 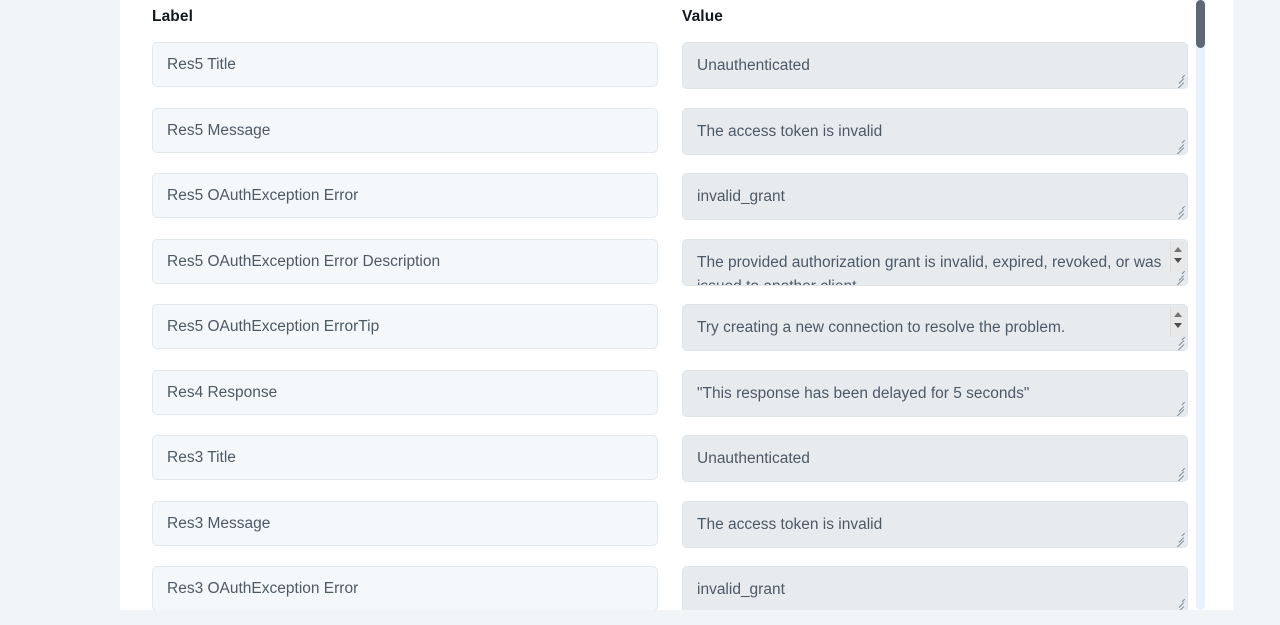 I want to click on field-row: Res5 OAuthException Error invalid_grant, so click(x=692, y=204).